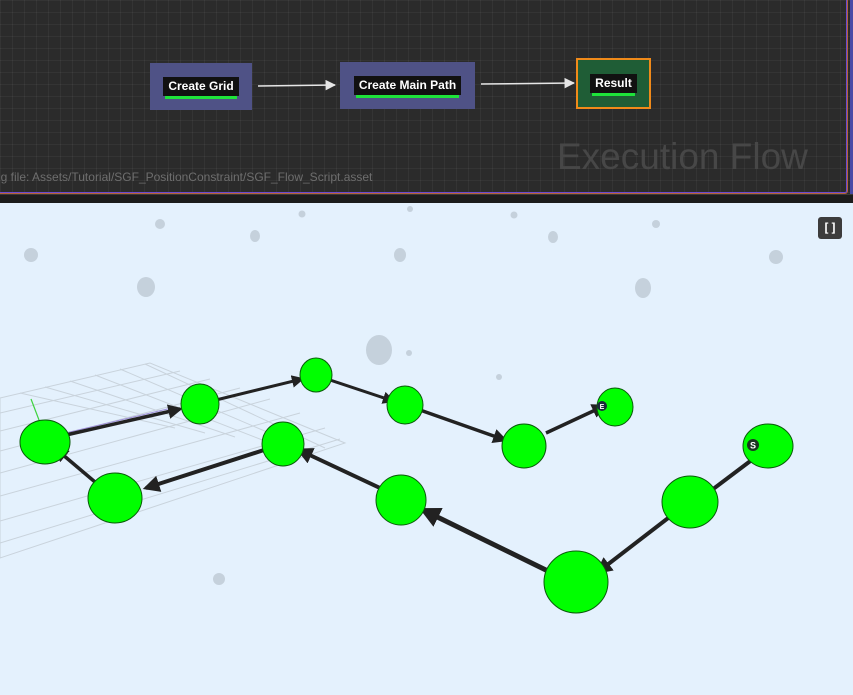 The width and height of the screenshot is (853, 695). I want to click on start-marker: S, so click(753, 445).